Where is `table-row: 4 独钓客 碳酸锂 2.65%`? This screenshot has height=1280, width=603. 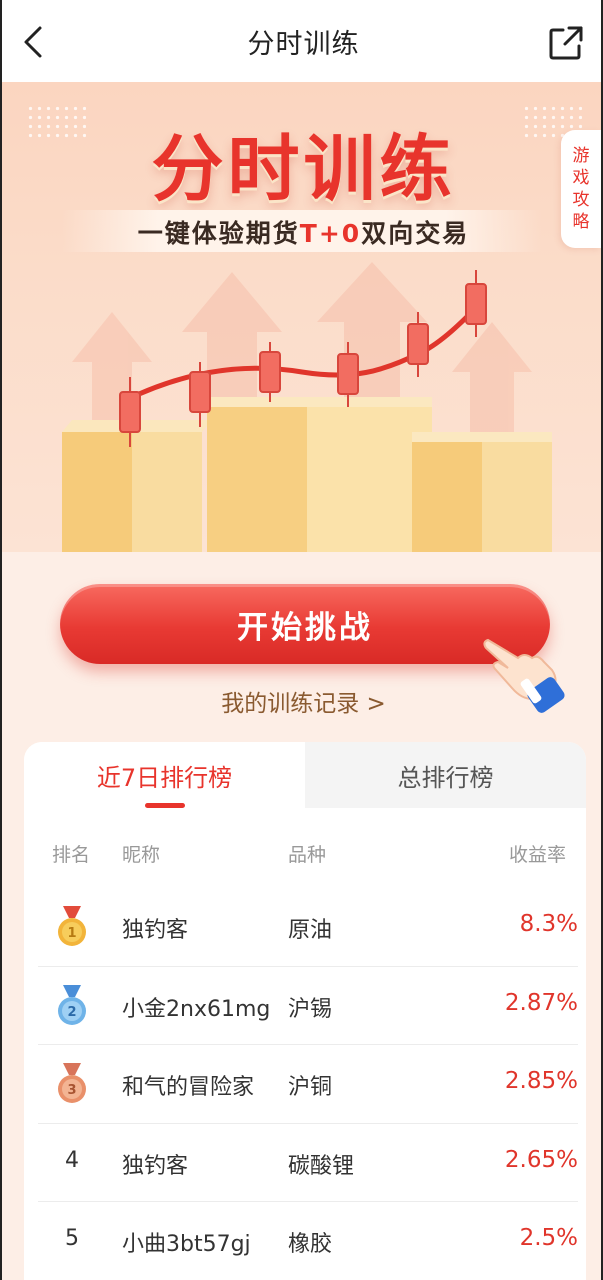
table-row: 4 独钓客 碳酸锂 2.65% is located at coordinates (308, 1163).